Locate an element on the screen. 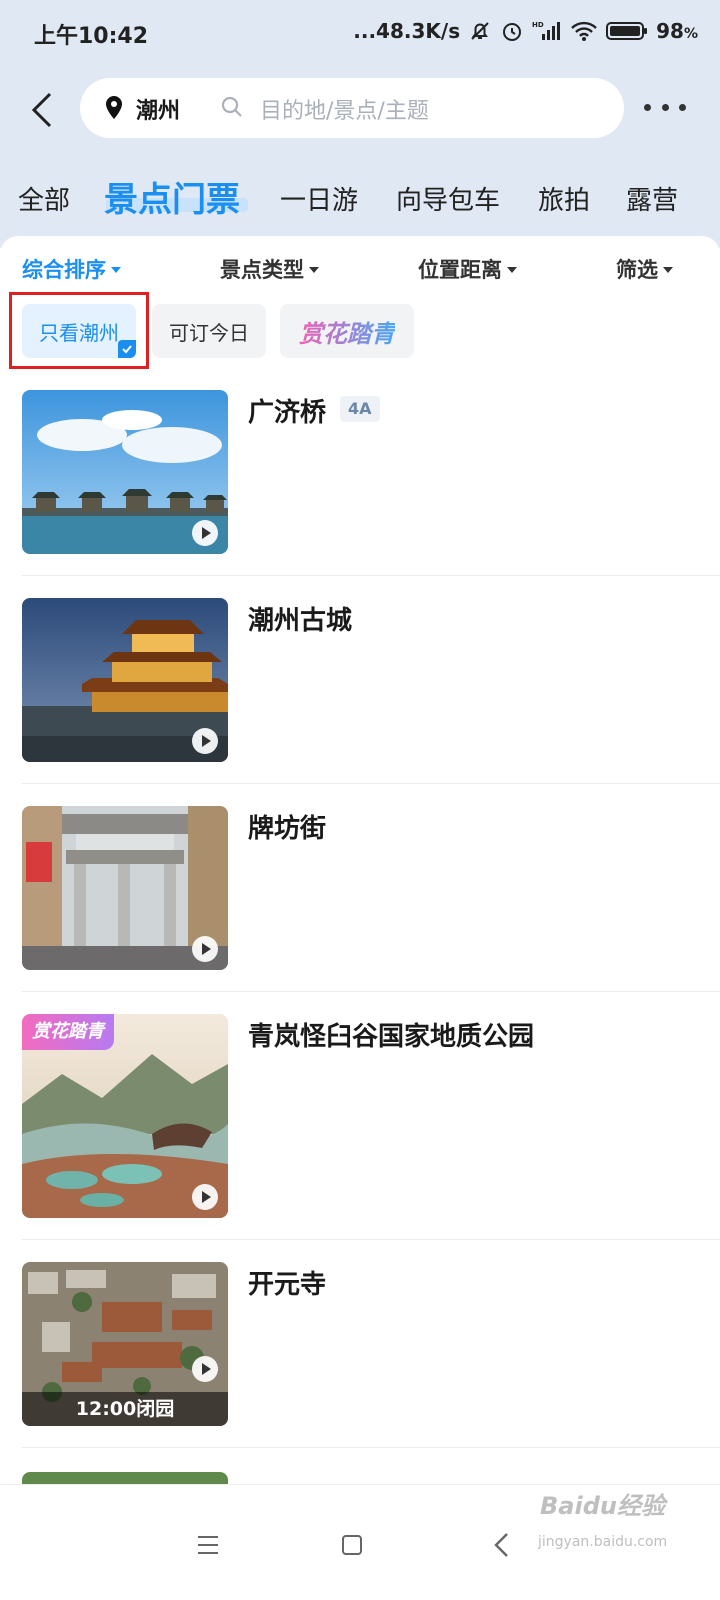  back-button is located at coordinates (42, 110).